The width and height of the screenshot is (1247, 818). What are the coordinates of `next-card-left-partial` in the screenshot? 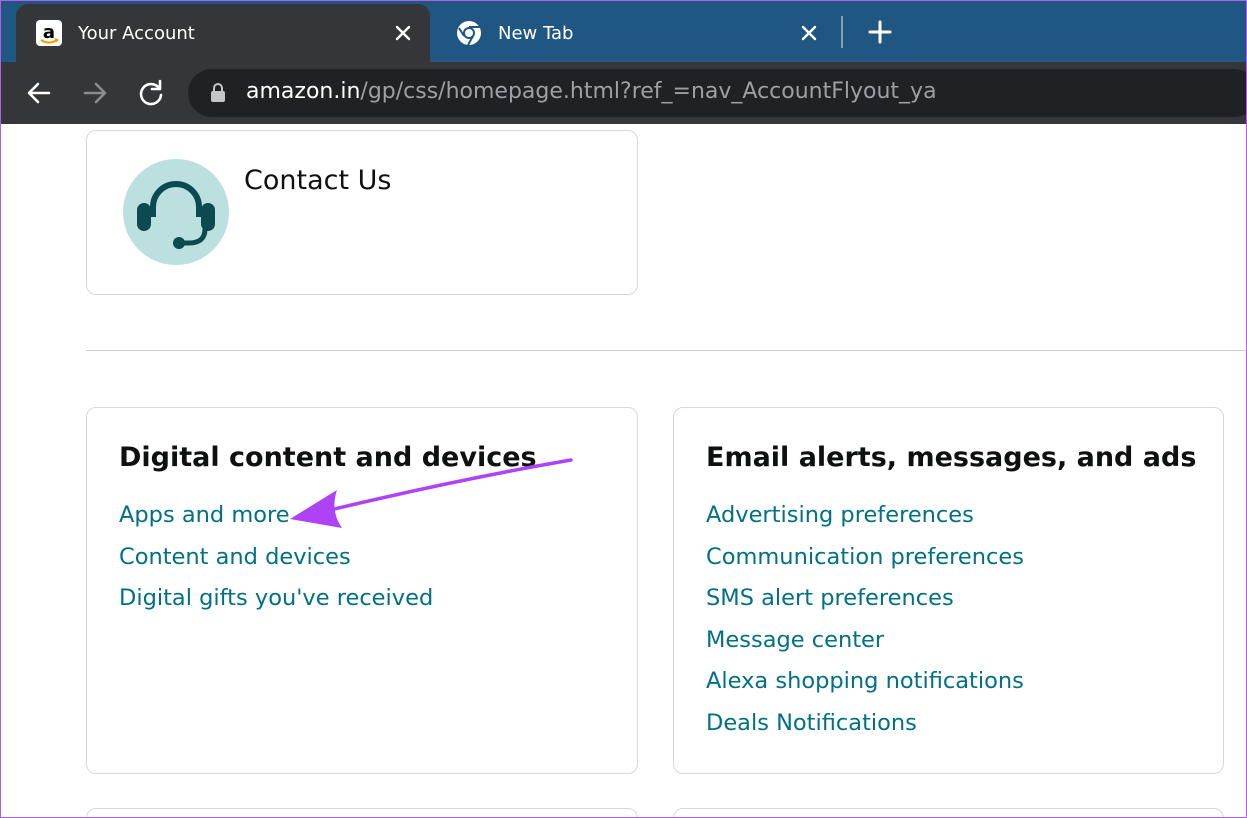 It's located at (362, 813).